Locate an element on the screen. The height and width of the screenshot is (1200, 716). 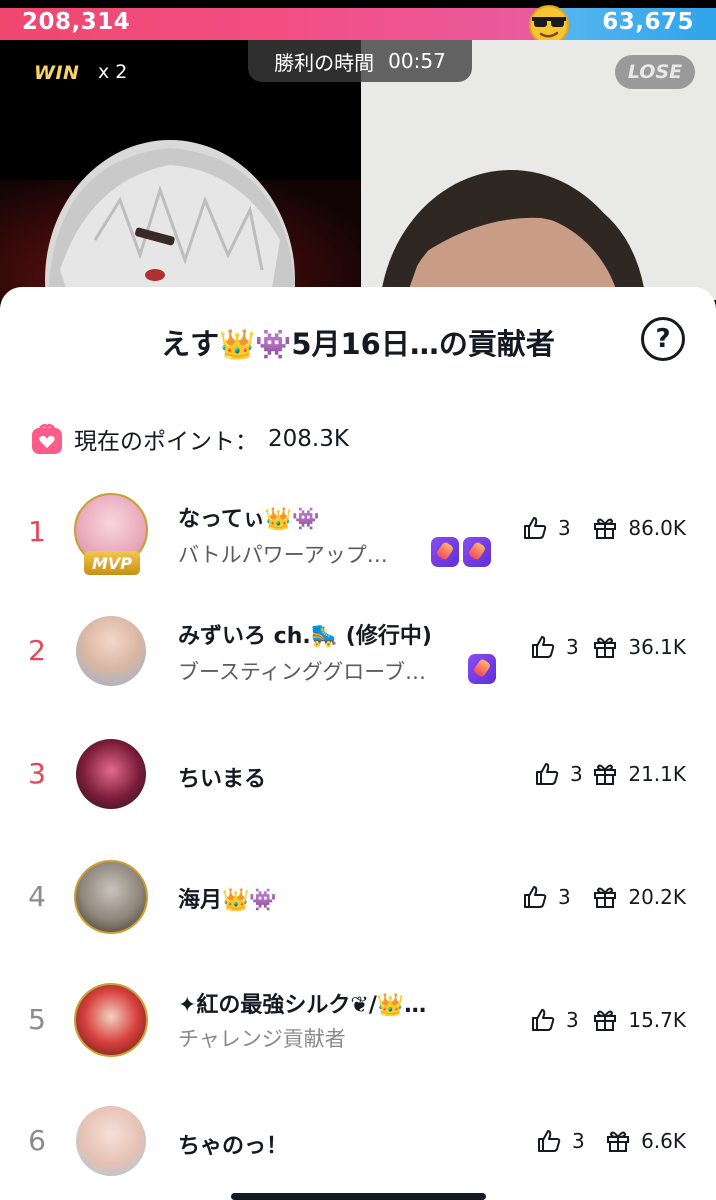
left-team-score-bar: 208,314 is located at coordinates (275, 24).